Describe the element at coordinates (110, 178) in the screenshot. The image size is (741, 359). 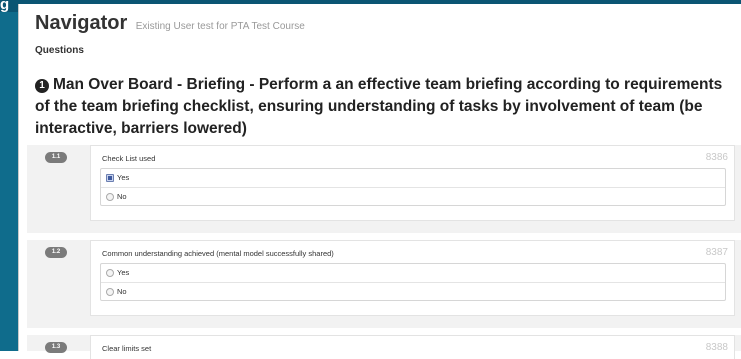
I see `radio-selected-icon` at that location.